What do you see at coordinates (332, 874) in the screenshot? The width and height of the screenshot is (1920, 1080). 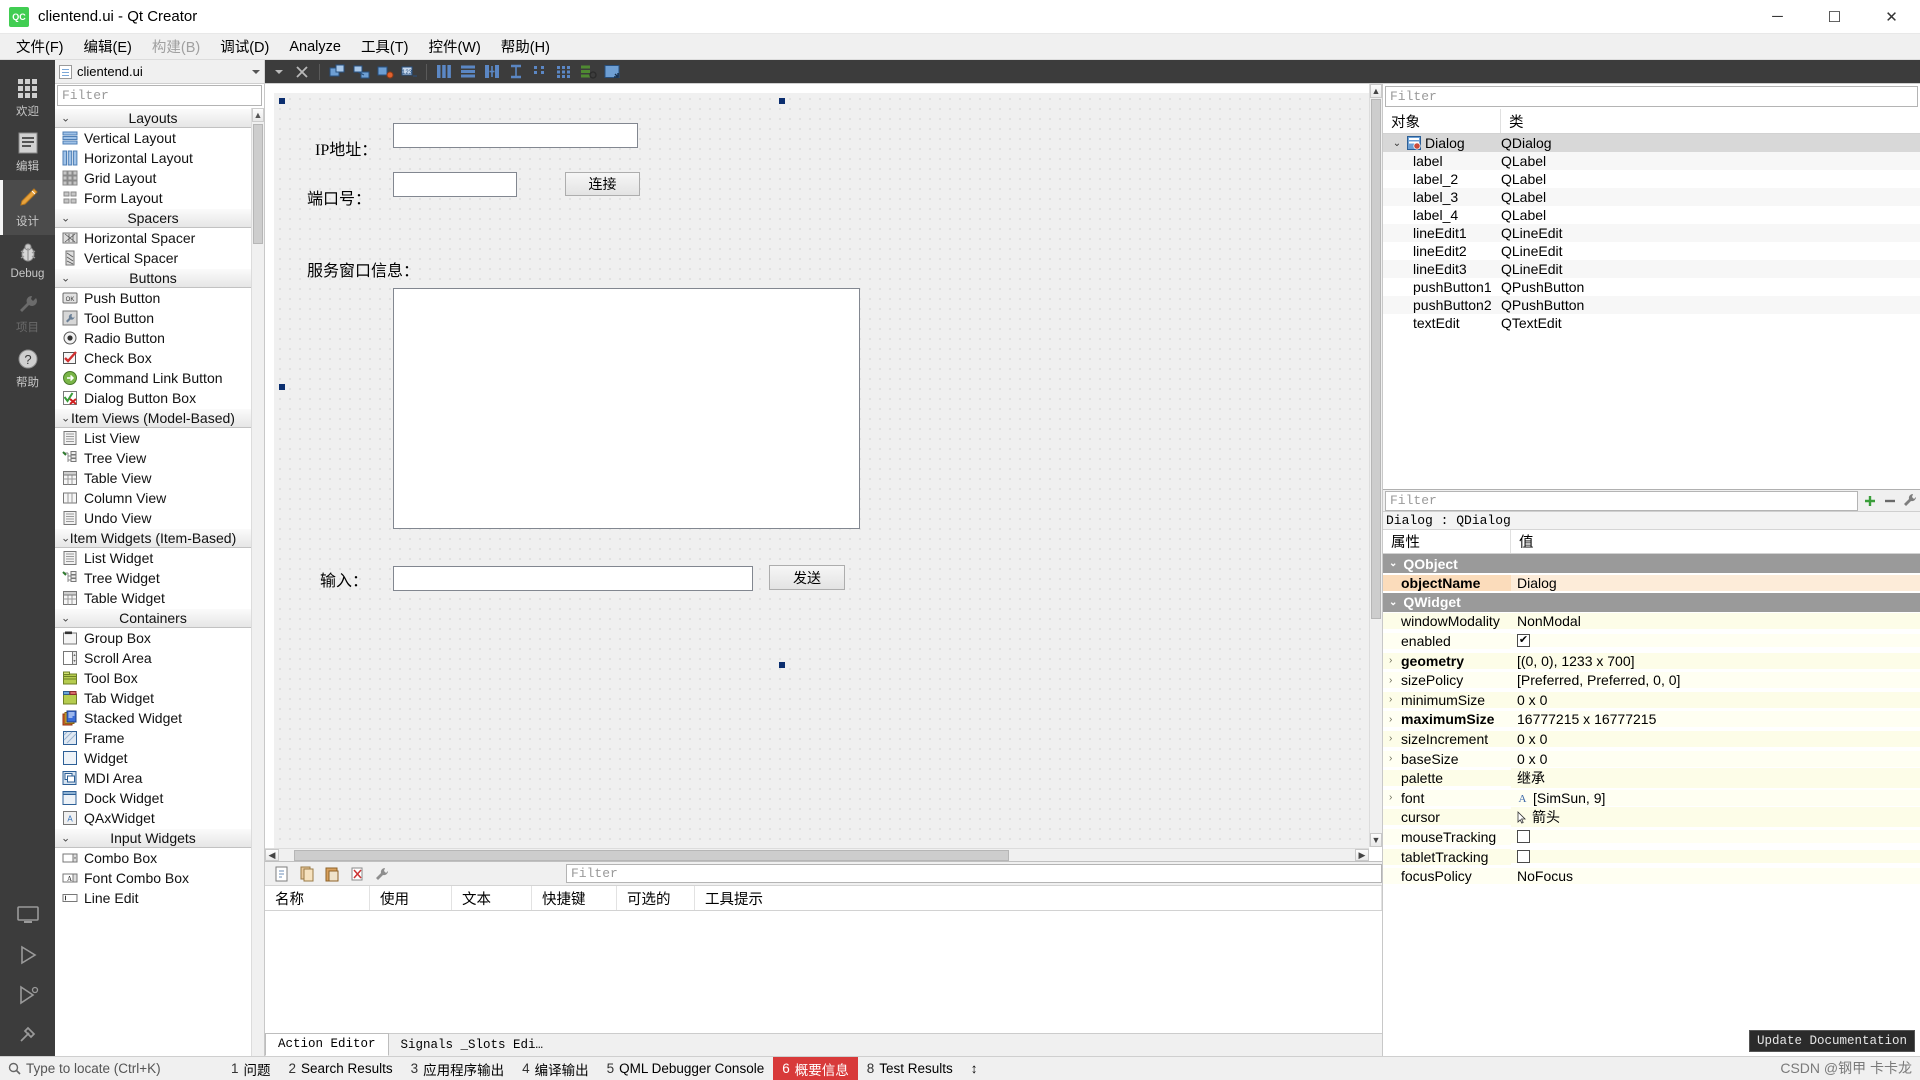 I see `paste-icon` at bounding box center [332, 874].